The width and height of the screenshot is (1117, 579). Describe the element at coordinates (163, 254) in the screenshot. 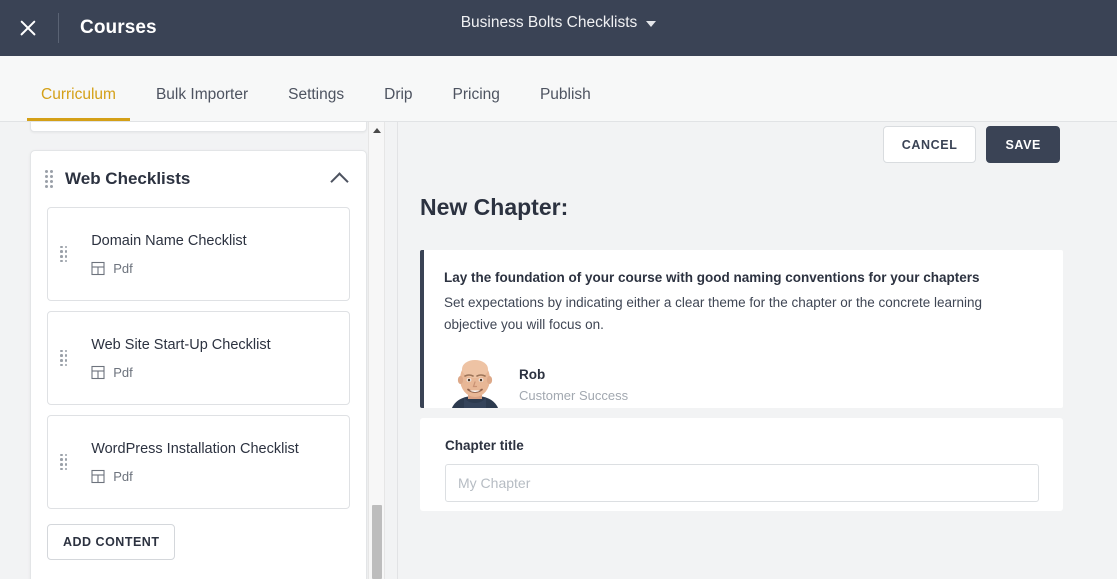

I see `lesson-body: Domain Name Checklist Pdf` at that location.